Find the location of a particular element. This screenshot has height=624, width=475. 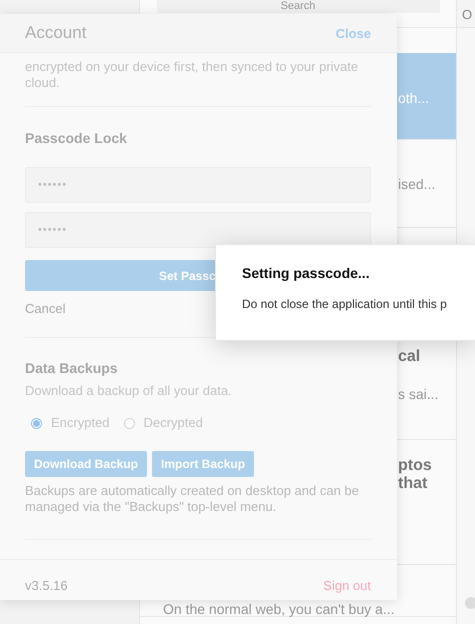

dialog-message: Do not close the application until this p is located at coordinates (344, 304).